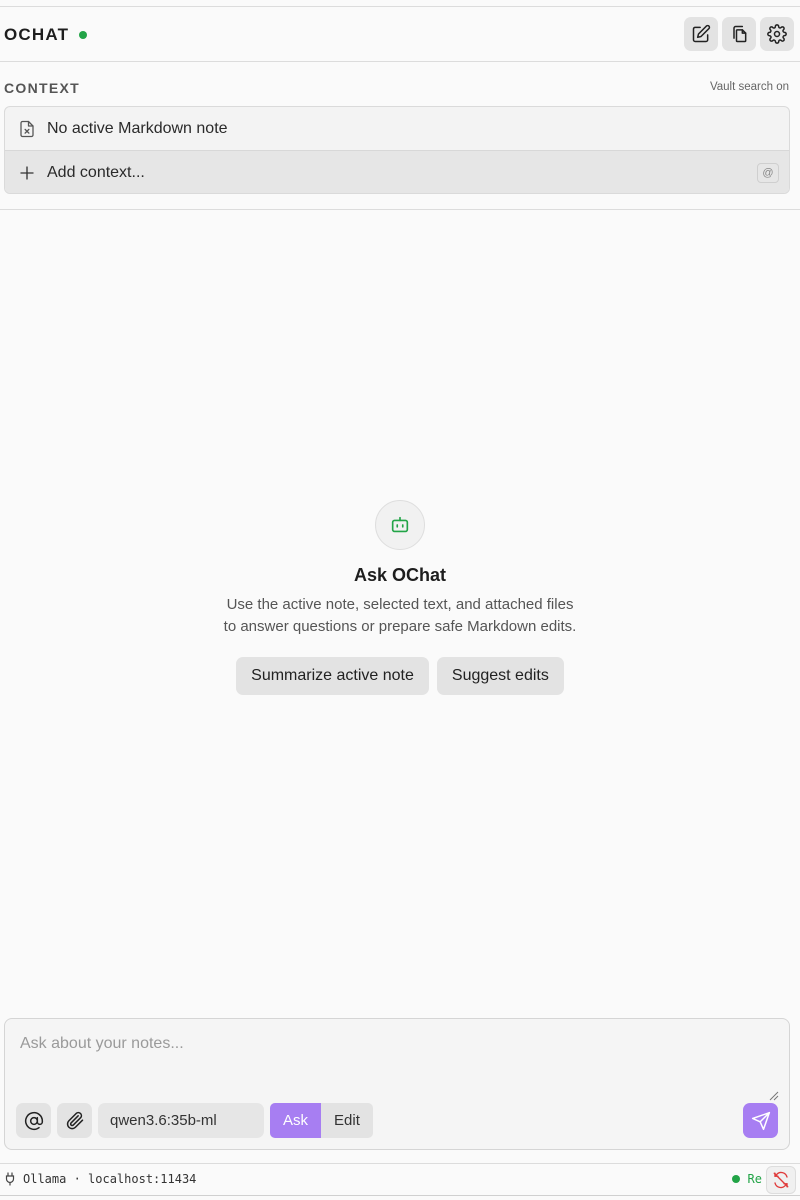 The image size is (800, 1200). What do you see at coordinates (754, 1179) in the screenshot?
I see `ready-status-text: Re` at bounding box center [754, 1179].